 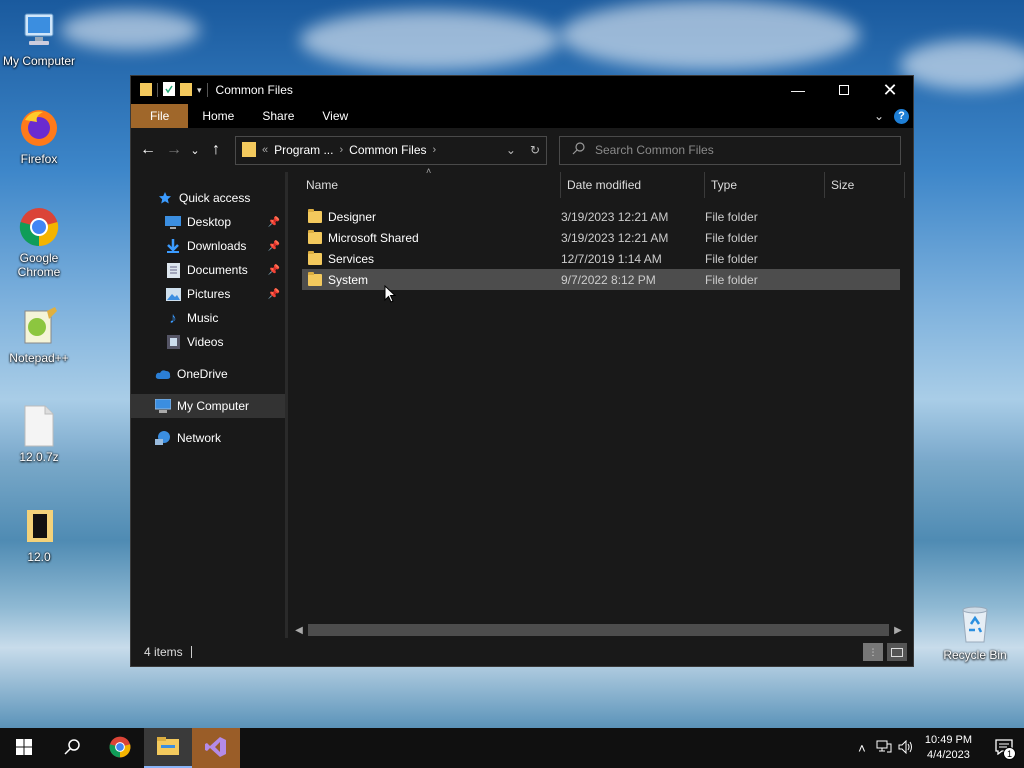 I want to click on search-input, so click(x=735, y=150).